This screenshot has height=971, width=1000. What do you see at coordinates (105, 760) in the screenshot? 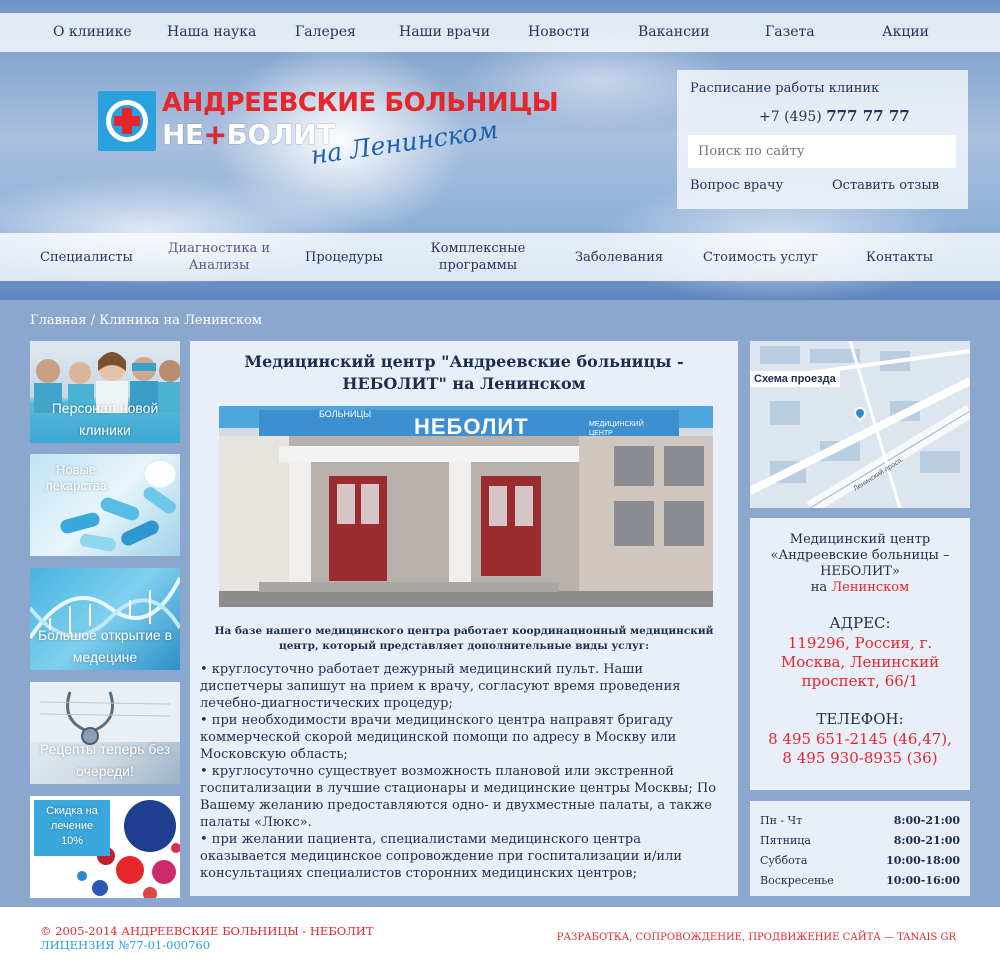
I see `promo-prescriptions-label: Рецепты теперь без очереди!` at bounding box center [105, 760].